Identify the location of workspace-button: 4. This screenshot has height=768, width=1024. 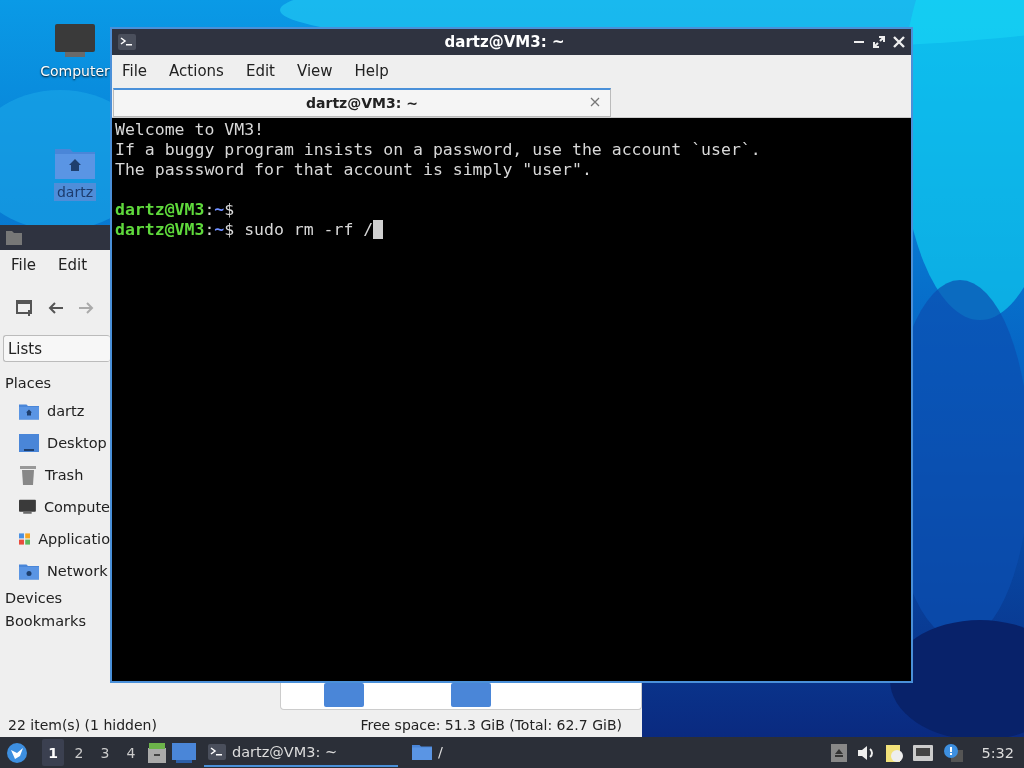
(131, 752).